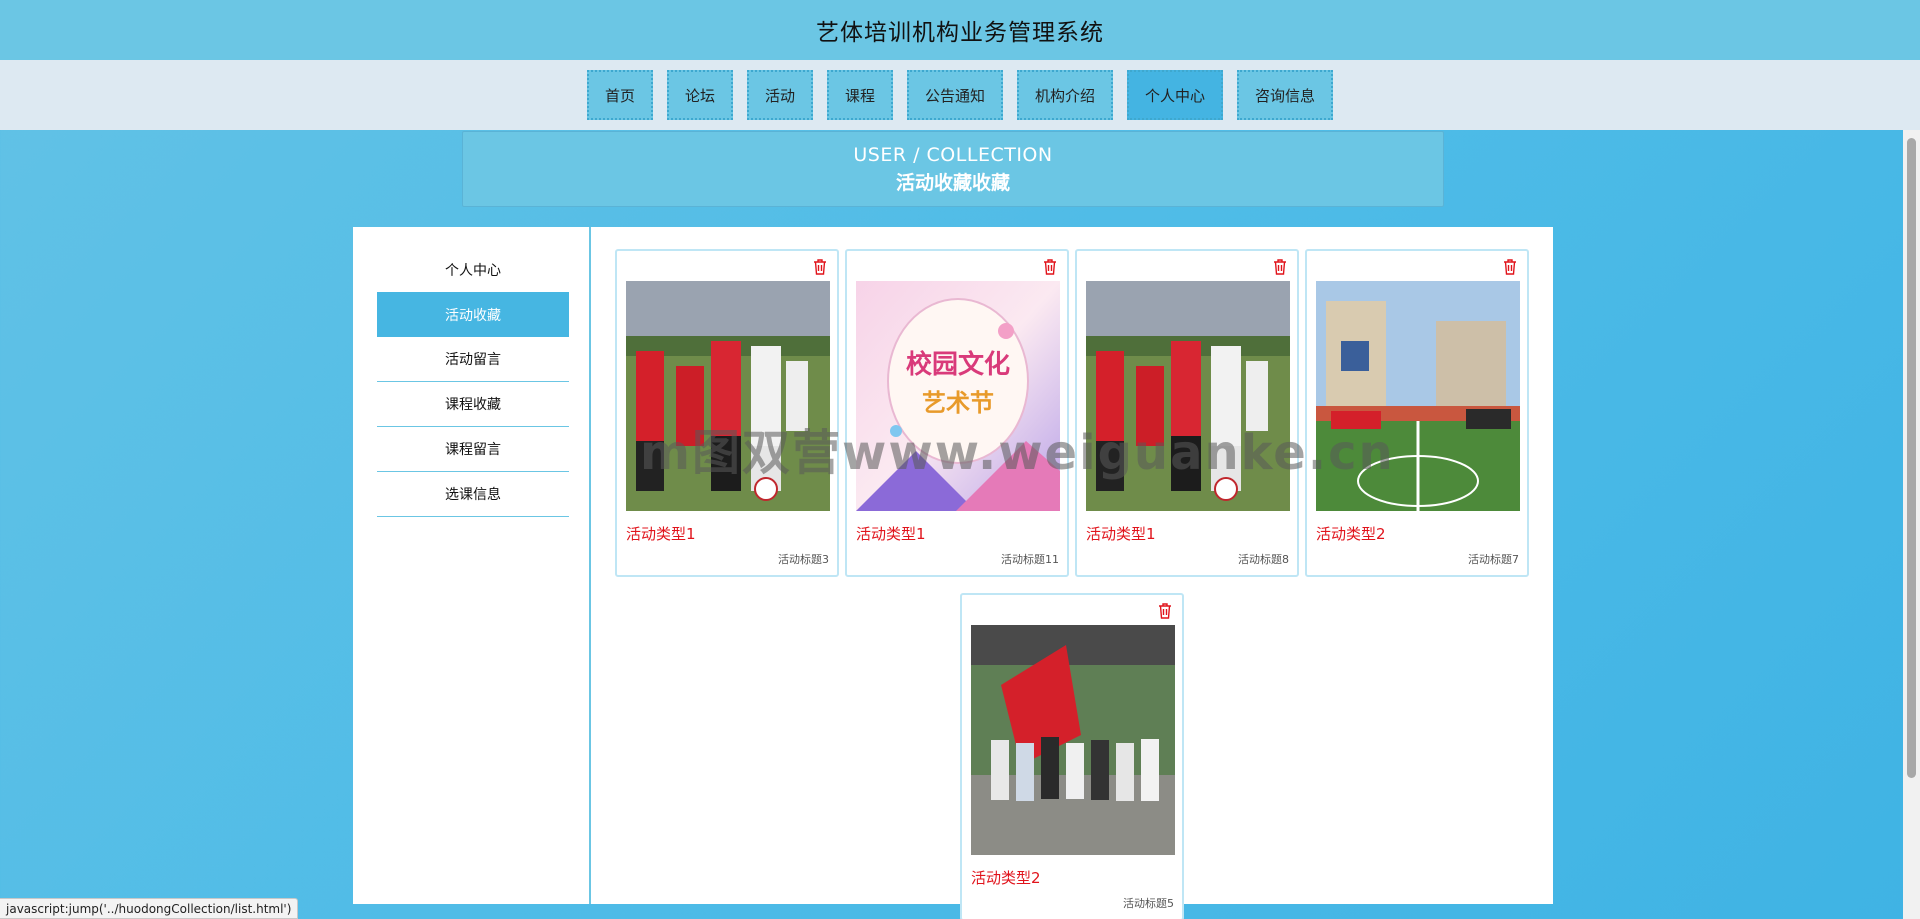 This screenshot has width=1920, height=919. I want to click on user-sidebar: 个人中心 活动收藏 活动留言 课程收藏 课程留言 选课信息, so click(472, 565).